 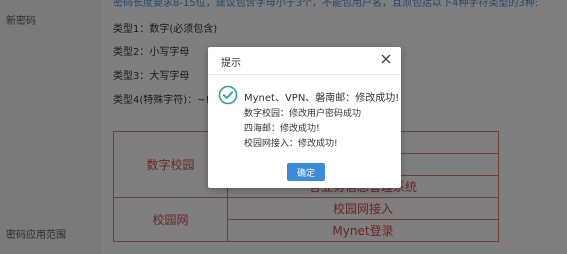 I want to click on dialog-message: Mynet、VPN、磐南邮：修改成功!, so click(x=322, y=98).